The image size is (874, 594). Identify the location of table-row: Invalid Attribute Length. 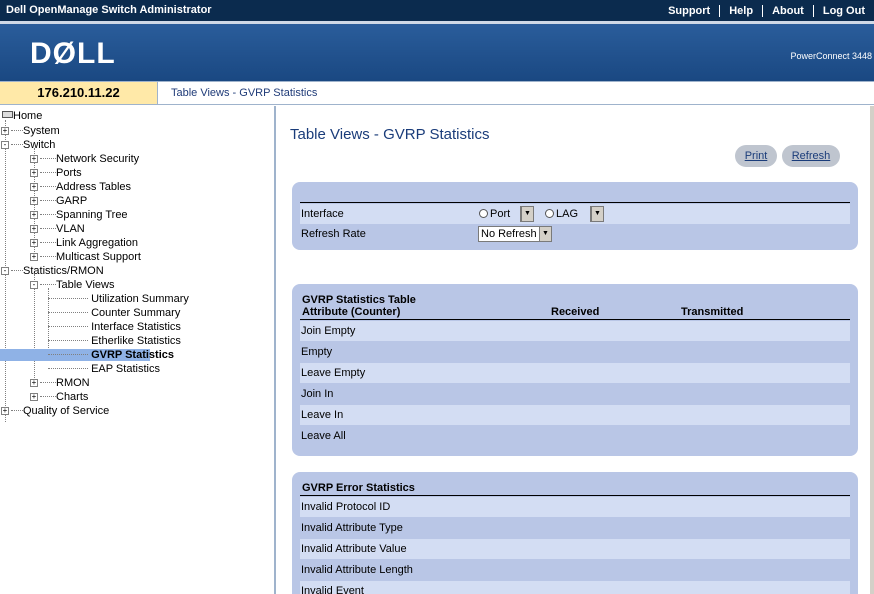
(357, 570).